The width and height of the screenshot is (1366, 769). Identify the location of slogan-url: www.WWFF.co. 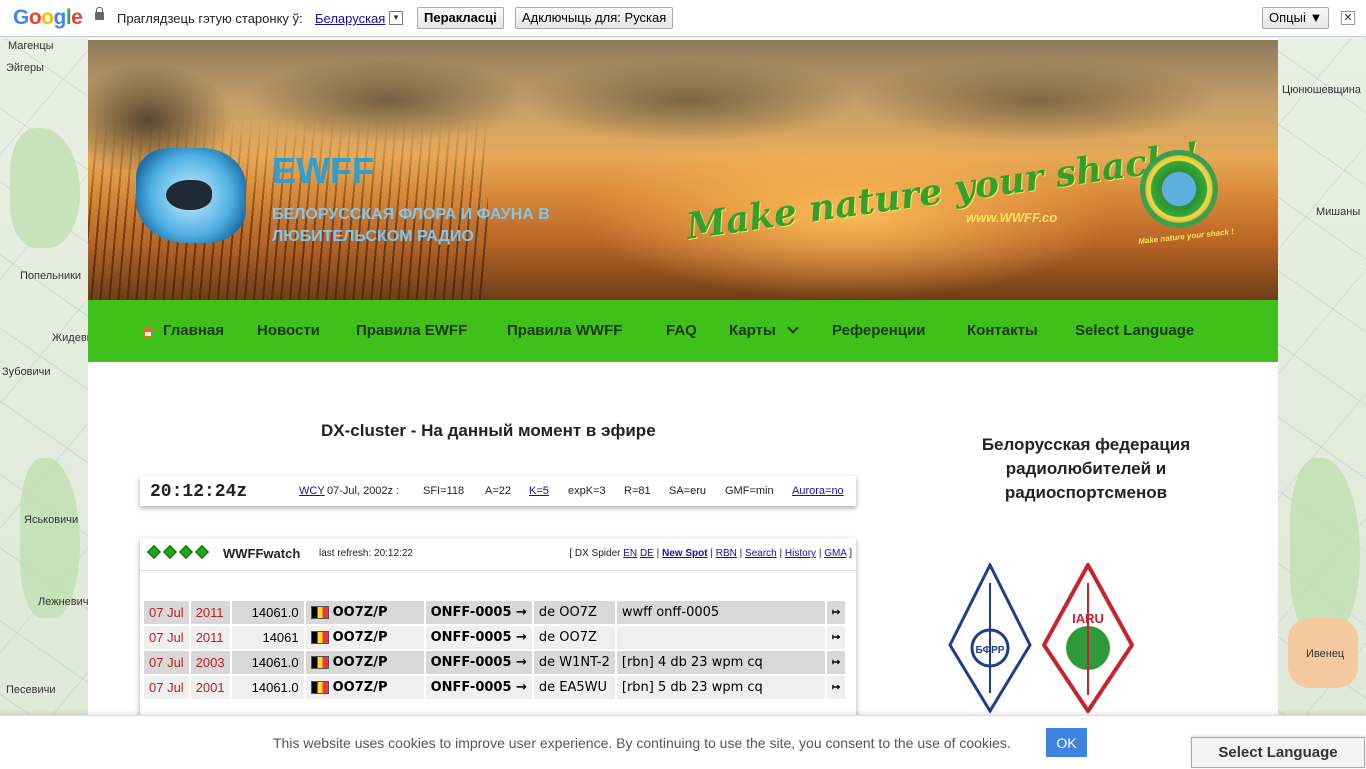
(1012, 217).